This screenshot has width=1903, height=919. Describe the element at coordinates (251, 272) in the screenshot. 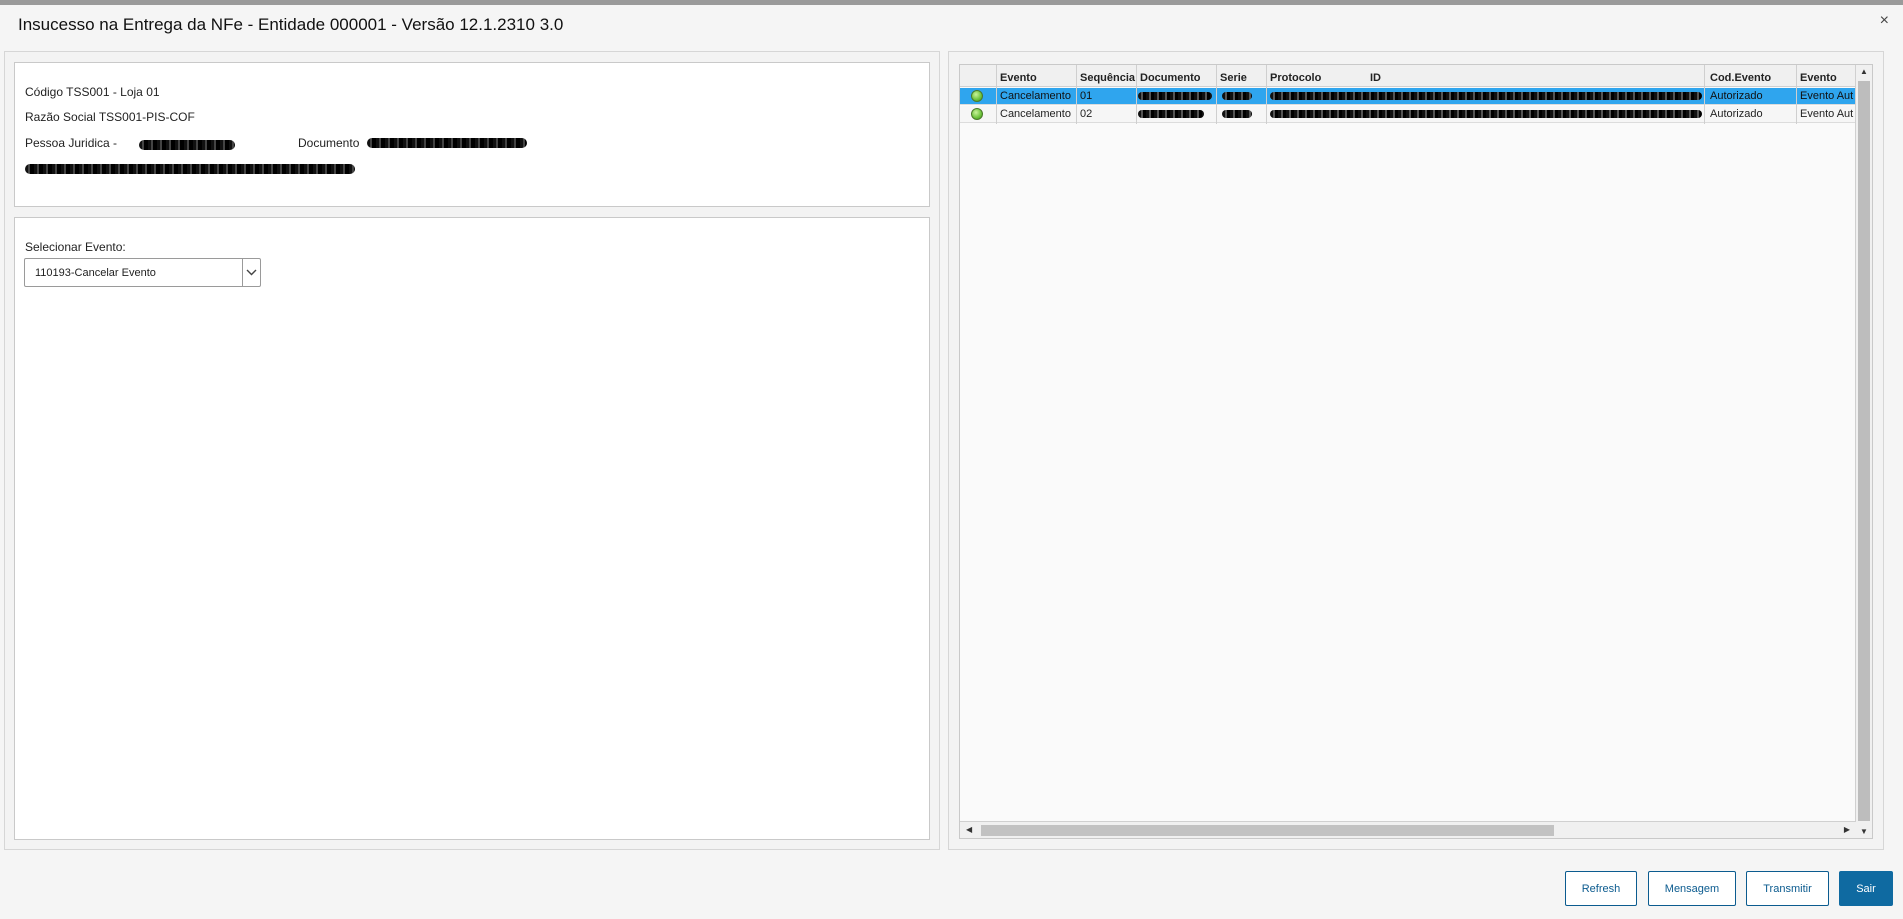

I see `chevron-down-icon` at that location.